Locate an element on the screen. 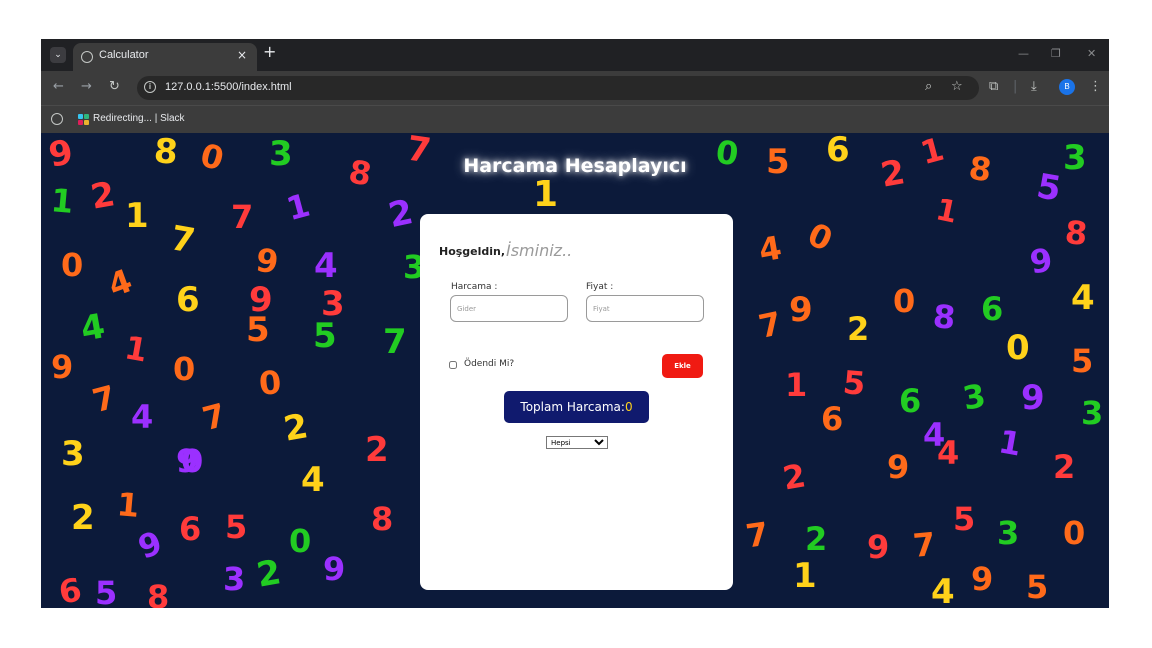  total-expense-box: Toplam Harcama:0 is located at coordinates (576, 407).